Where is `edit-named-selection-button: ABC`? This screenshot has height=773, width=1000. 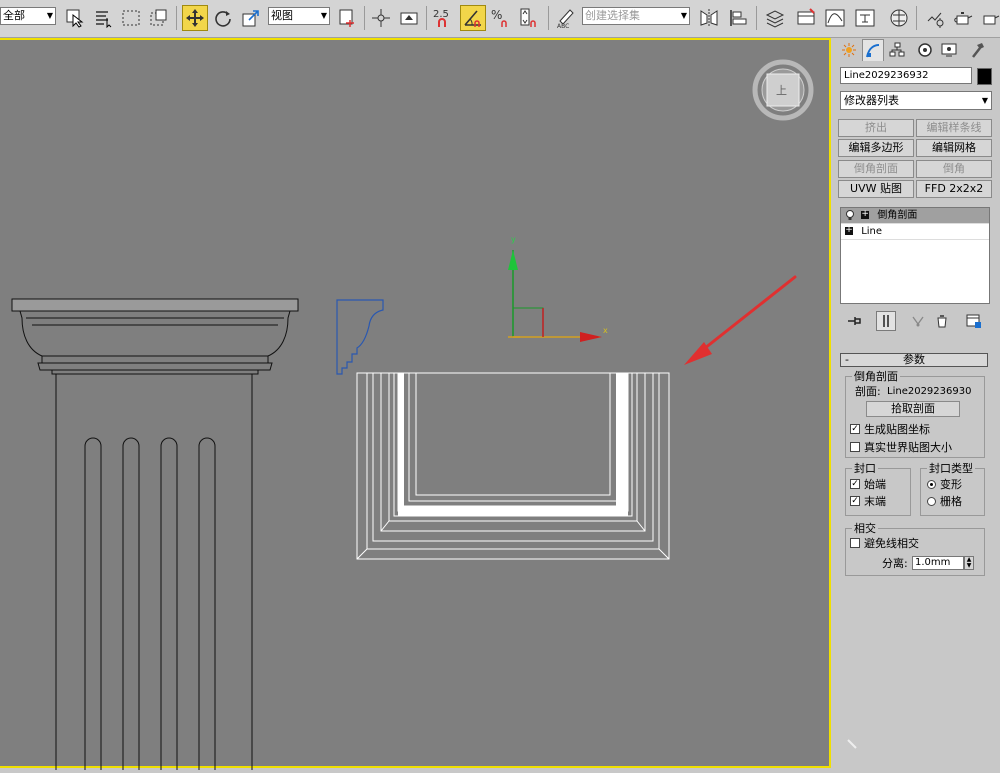 edit-named-selection-button: ABC is located at coordinates (567, 18).